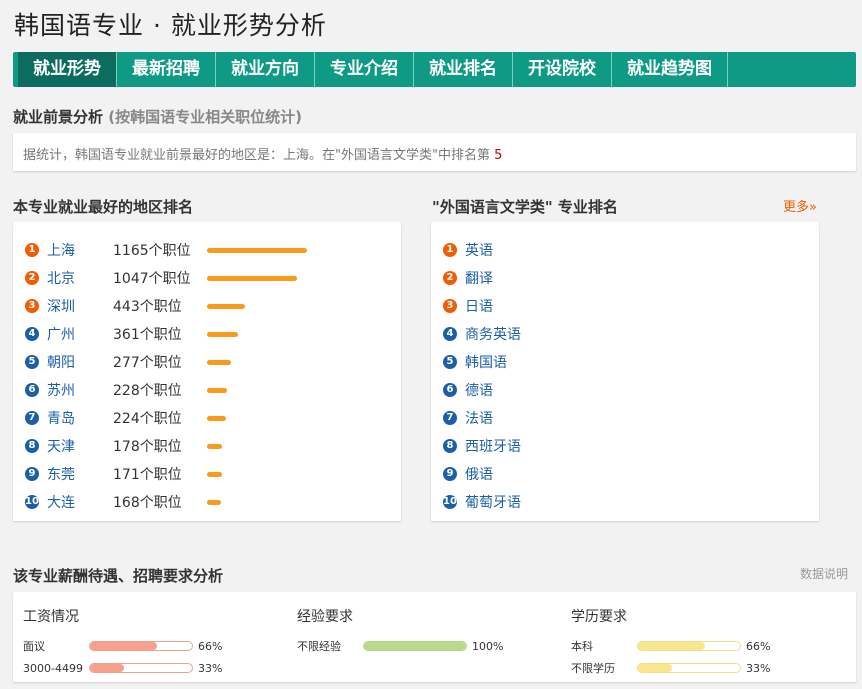 The image size is (862, 689). Describe the element at coordinates (147, 475) in the screenshot. I see `job-count: 171个职位` at that location.